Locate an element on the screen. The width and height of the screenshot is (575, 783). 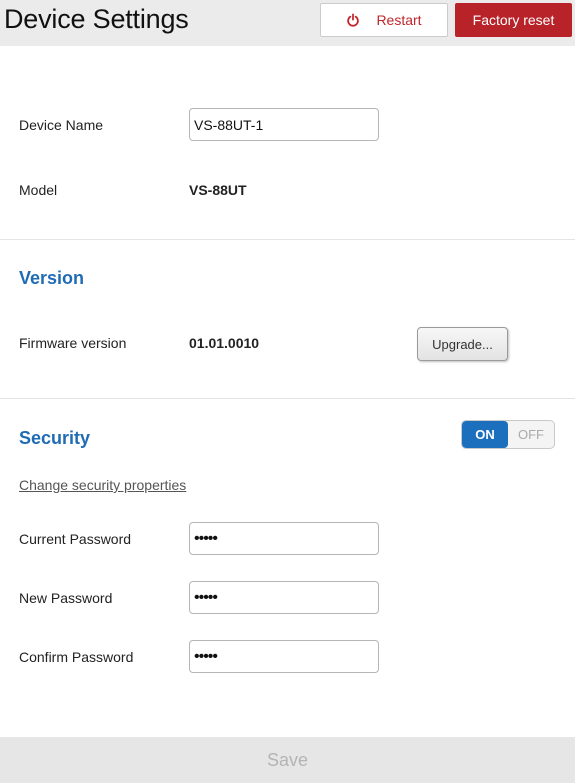
page-title: Device Settings is located at coordinates (96, 19).